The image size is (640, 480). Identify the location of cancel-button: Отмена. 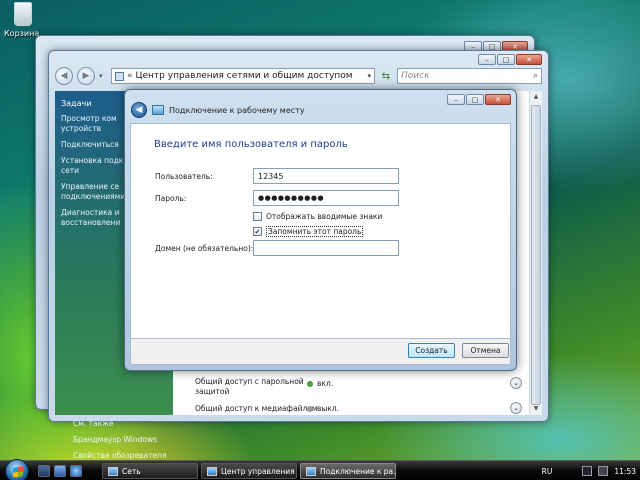
(485, 350).